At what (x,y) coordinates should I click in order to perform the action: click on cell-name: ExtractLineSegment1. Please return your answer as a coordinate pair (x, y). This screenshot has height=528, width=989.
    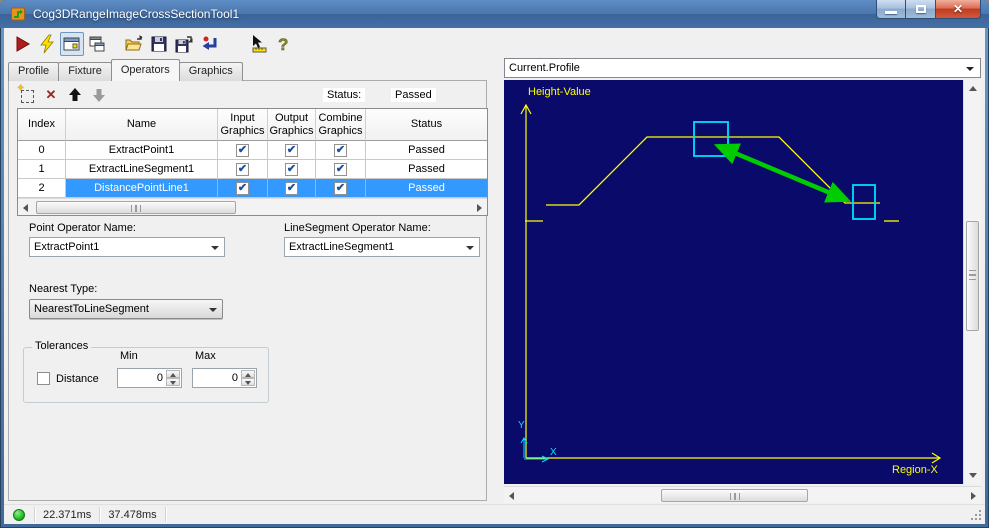
    Looking at the image, I should click on (142, 169).